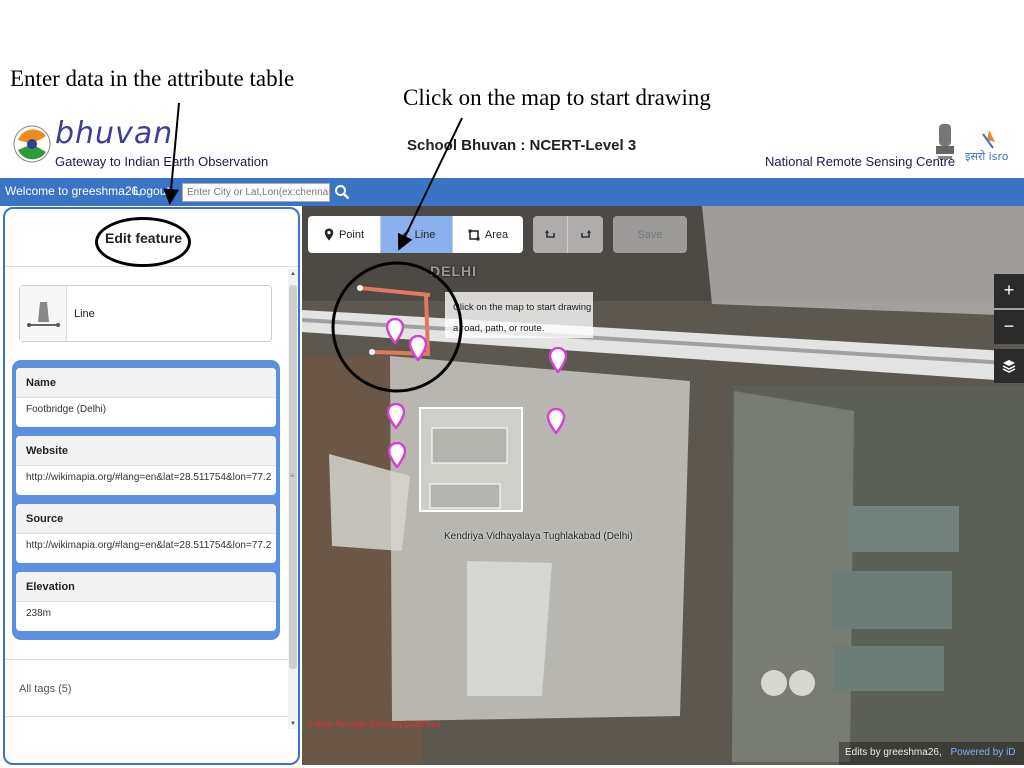 Image resolution: width=1024 pixels, height=768 pixels. Describe the element at coordinates (945, 141) in the screenshot. I see `national-emblem` at that location.